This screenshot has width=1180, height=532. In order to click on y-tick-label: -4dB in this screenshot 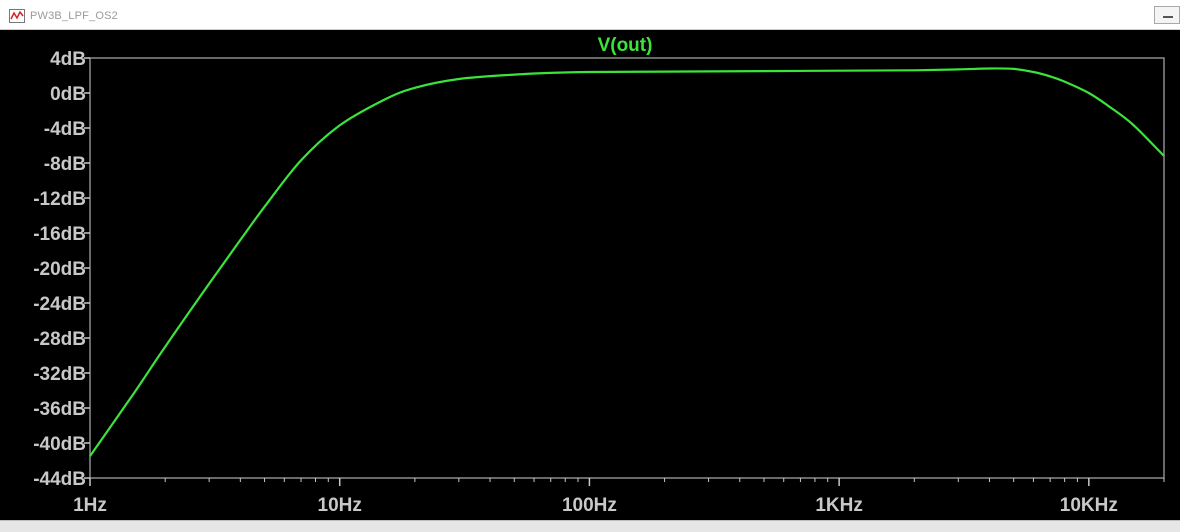, I will do `click(65, 129)`.